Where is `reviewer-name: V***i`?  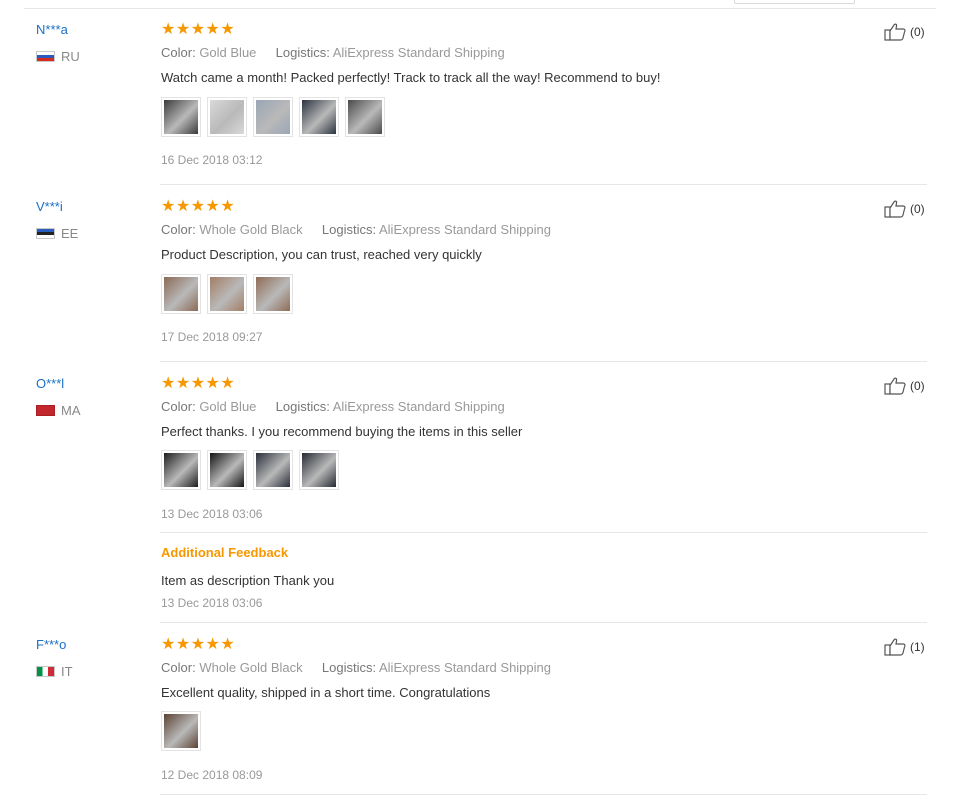
reviewer-name: V***i is located at coordinates (49, 206).